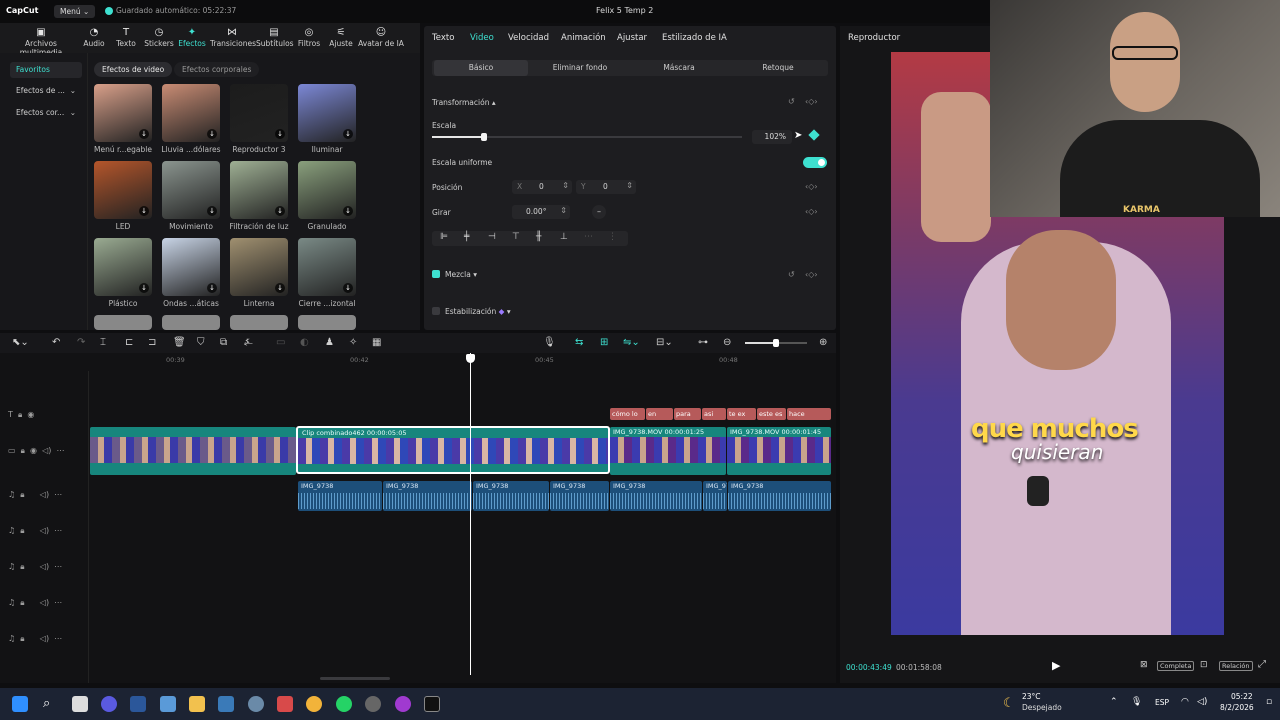 The width and height of the screenshot is (1280, 720). What do you see at coordinates (481, 68) in the screenshot?
I see `subtab-basic: Básico` at bounding box center [481, 68].